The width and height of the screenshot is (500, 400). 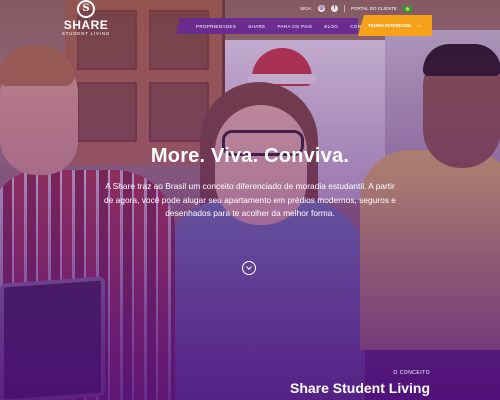 I want to click on cta-label: TENHO INTERESSE, so click(x=389, y=25).